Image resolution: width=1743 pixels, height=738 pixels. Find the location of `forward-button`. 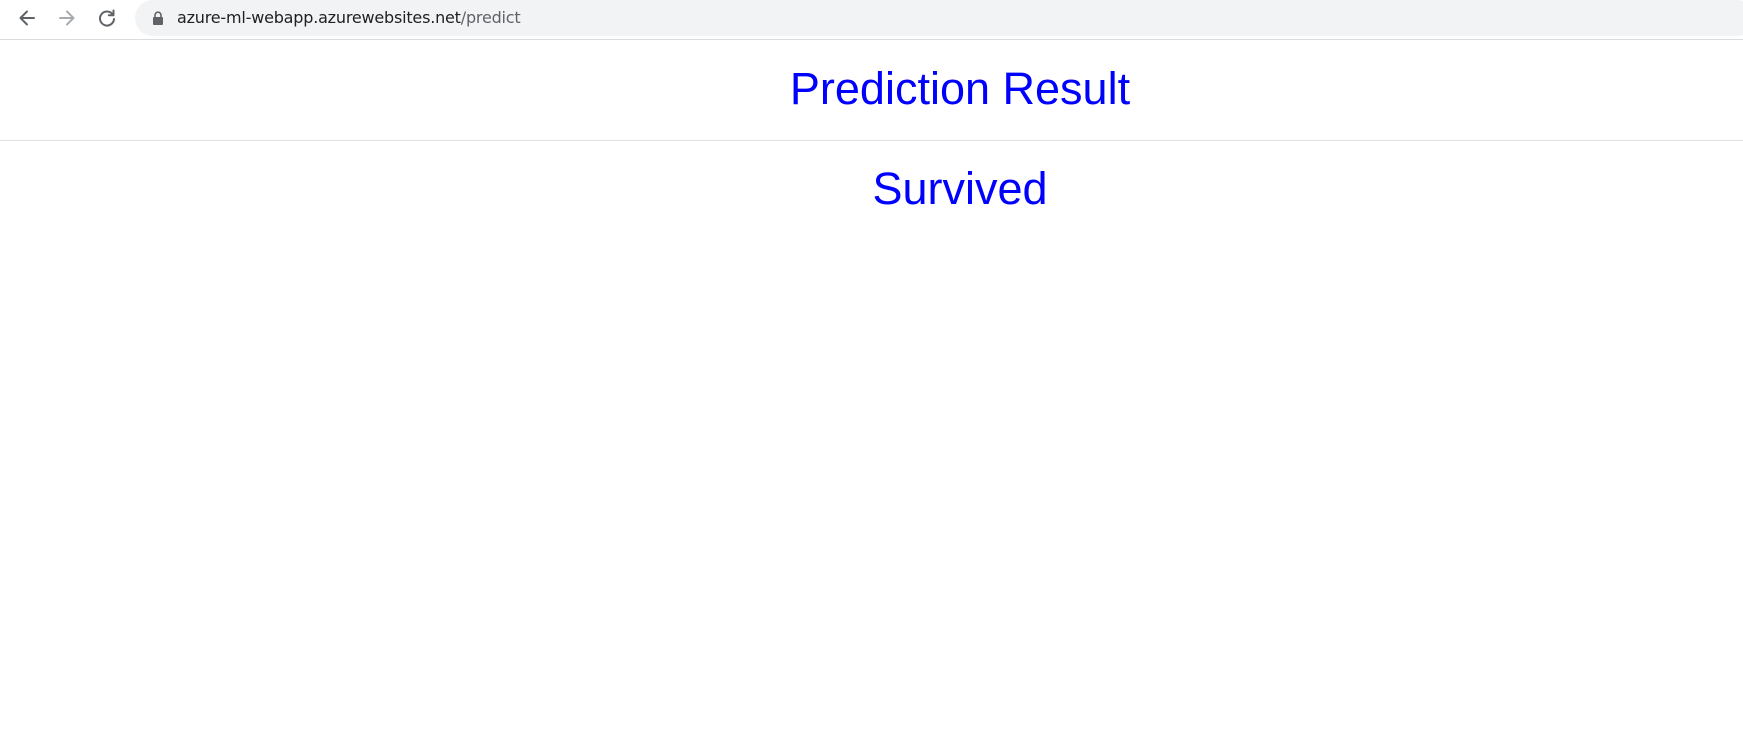

forward-button is located at coordinates (67, 18).